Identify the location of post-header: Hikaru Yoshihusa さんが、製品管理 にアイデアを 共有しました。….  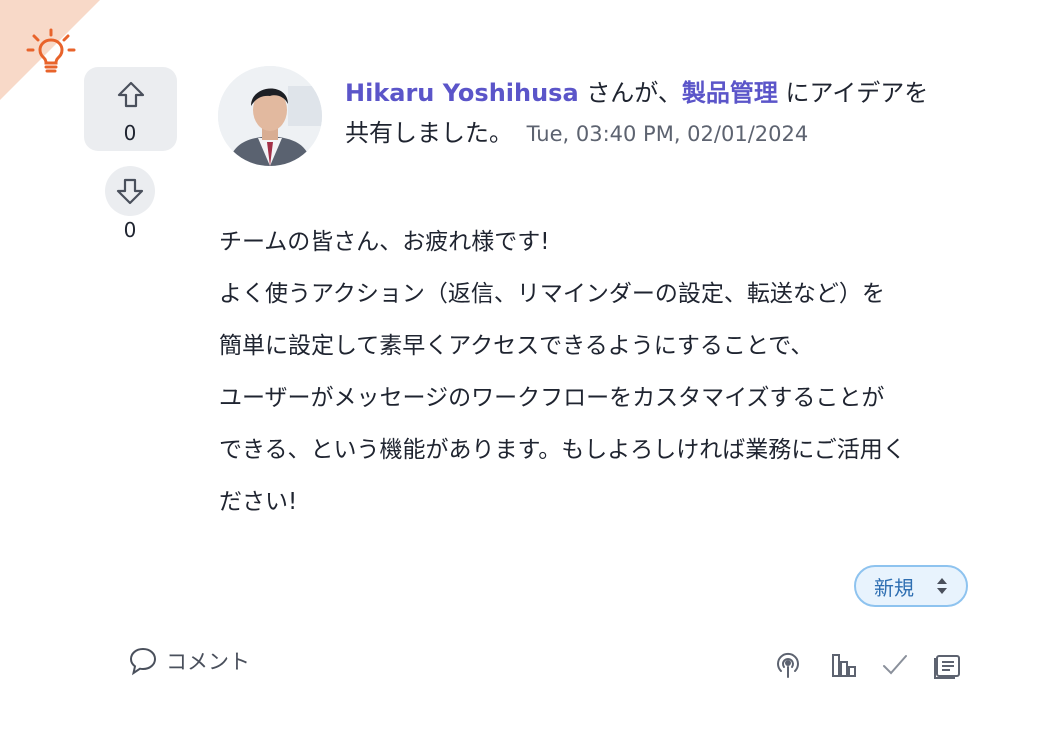
(645, 113).